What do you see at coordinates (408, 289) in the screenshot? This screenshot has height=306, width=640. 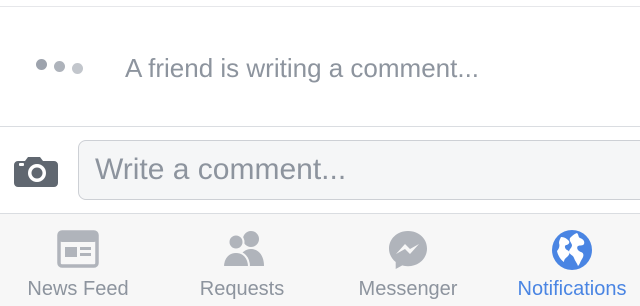 I see `tab-label: Messenger` at bounding box center [408, 289].